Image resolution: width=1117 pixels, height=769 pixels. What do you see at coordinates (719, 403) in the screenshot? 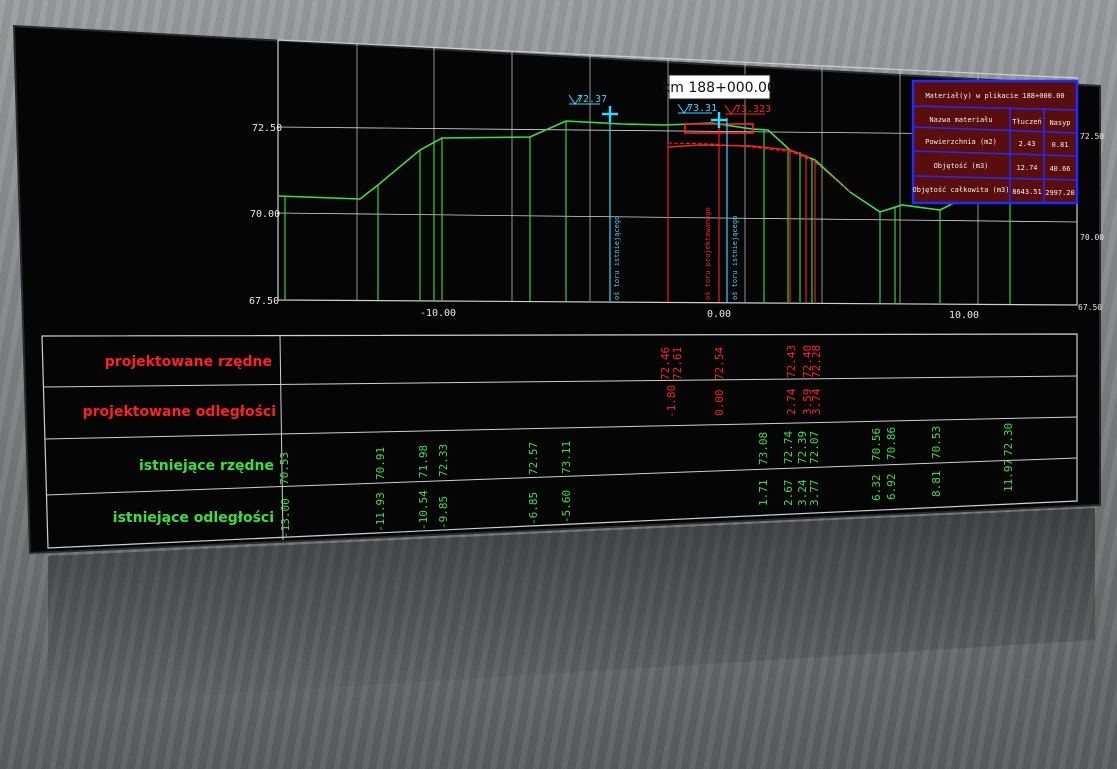
I see `proj-dist-2: 0.00` at bounding box center [719, 403].